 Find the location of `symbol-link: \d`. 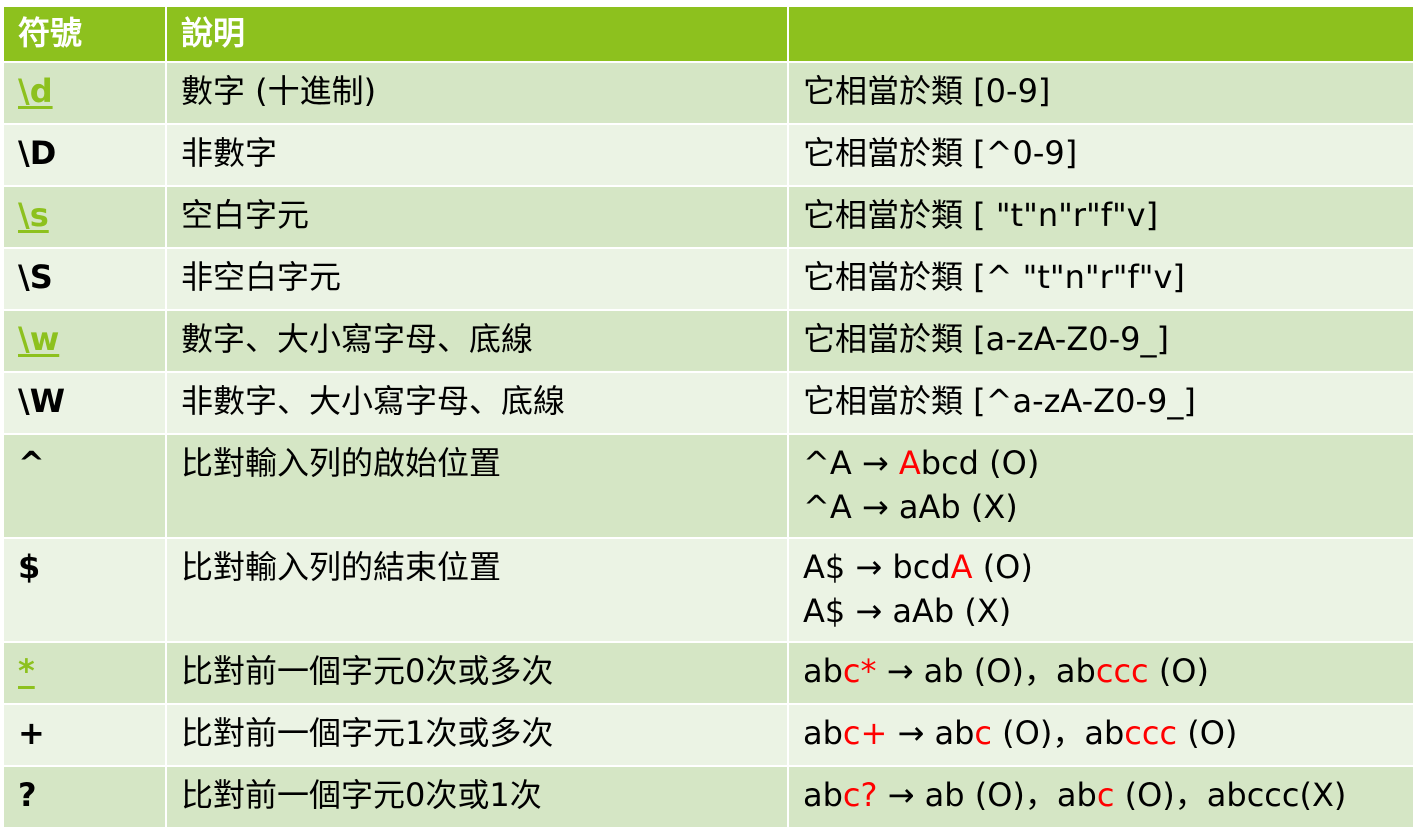

symbol-link: \d is located at coordinates (84, 93).